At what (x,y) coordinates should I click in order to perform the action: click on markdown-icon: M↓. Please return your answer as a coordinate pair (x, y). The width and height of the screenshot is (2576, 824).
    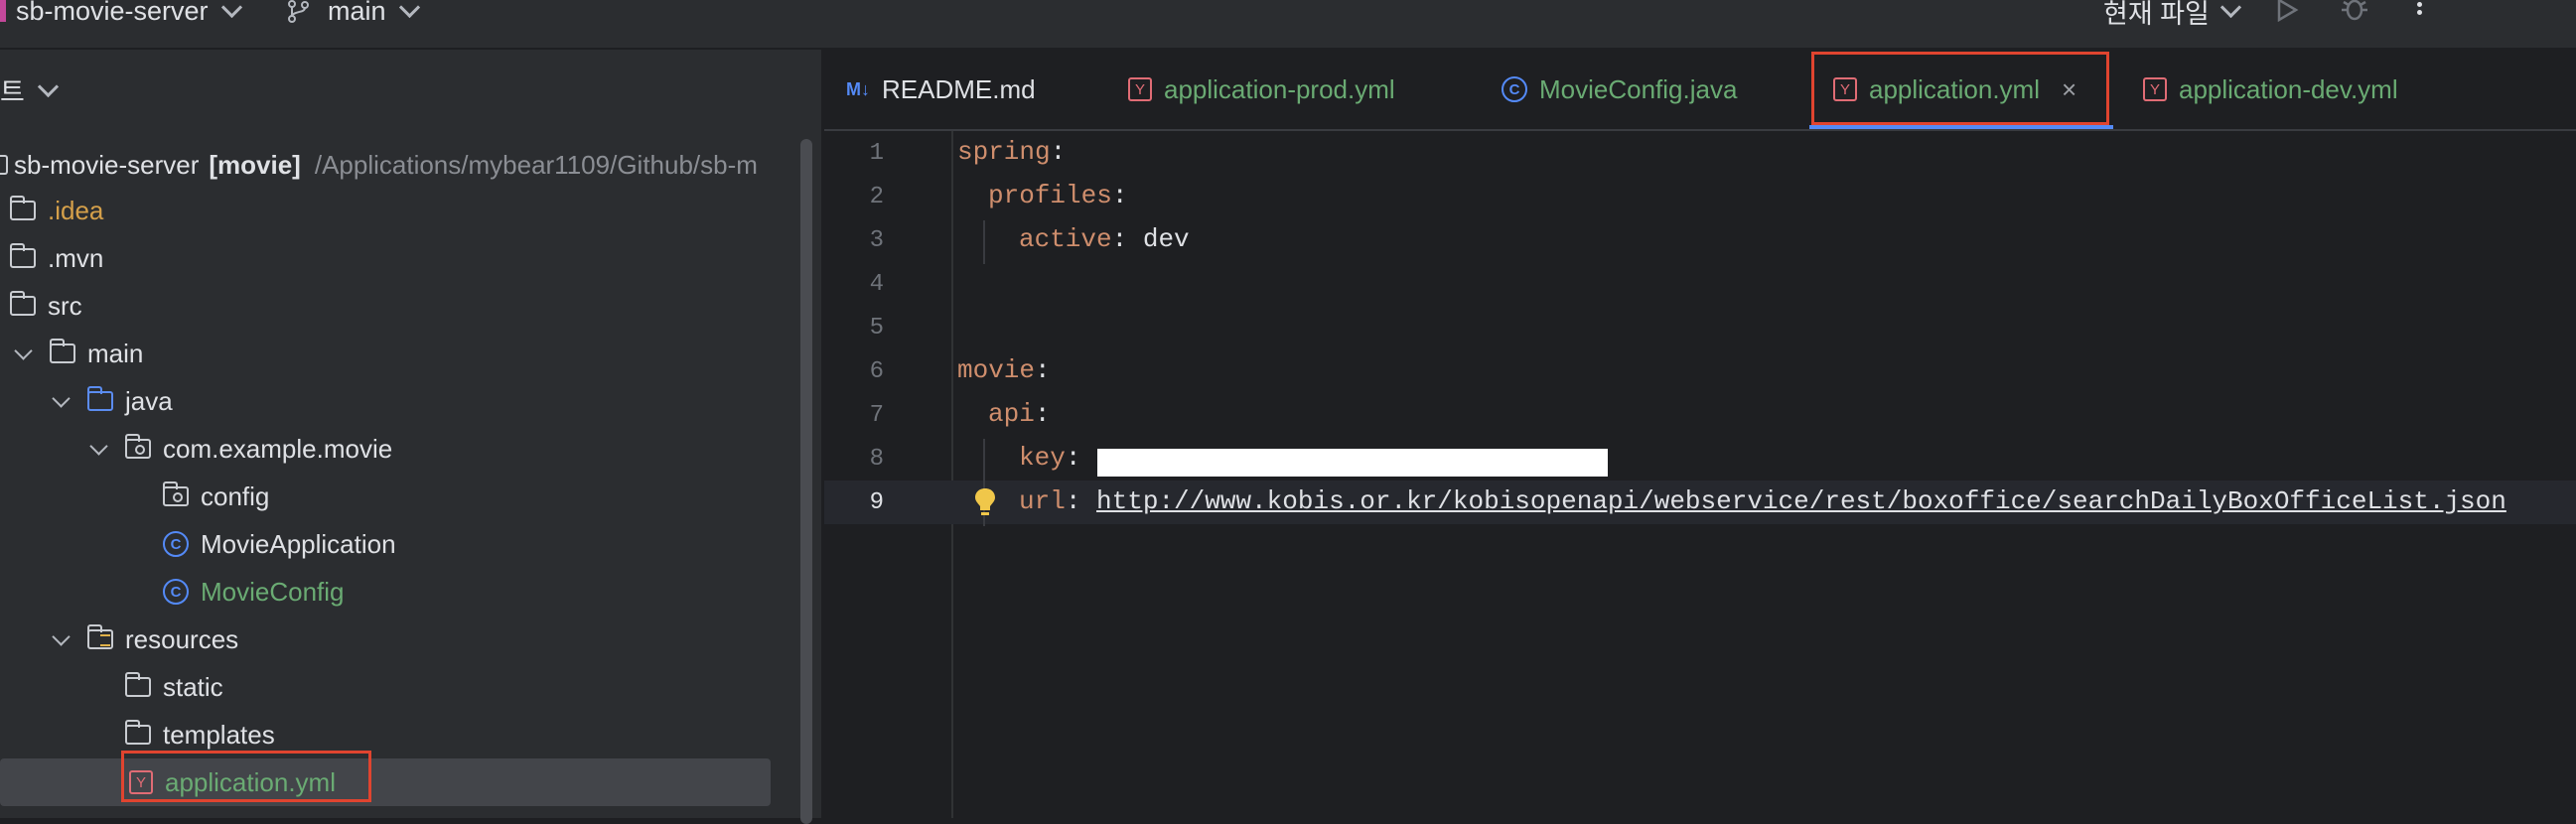
    Looking at the image, I should click on (858, 88).